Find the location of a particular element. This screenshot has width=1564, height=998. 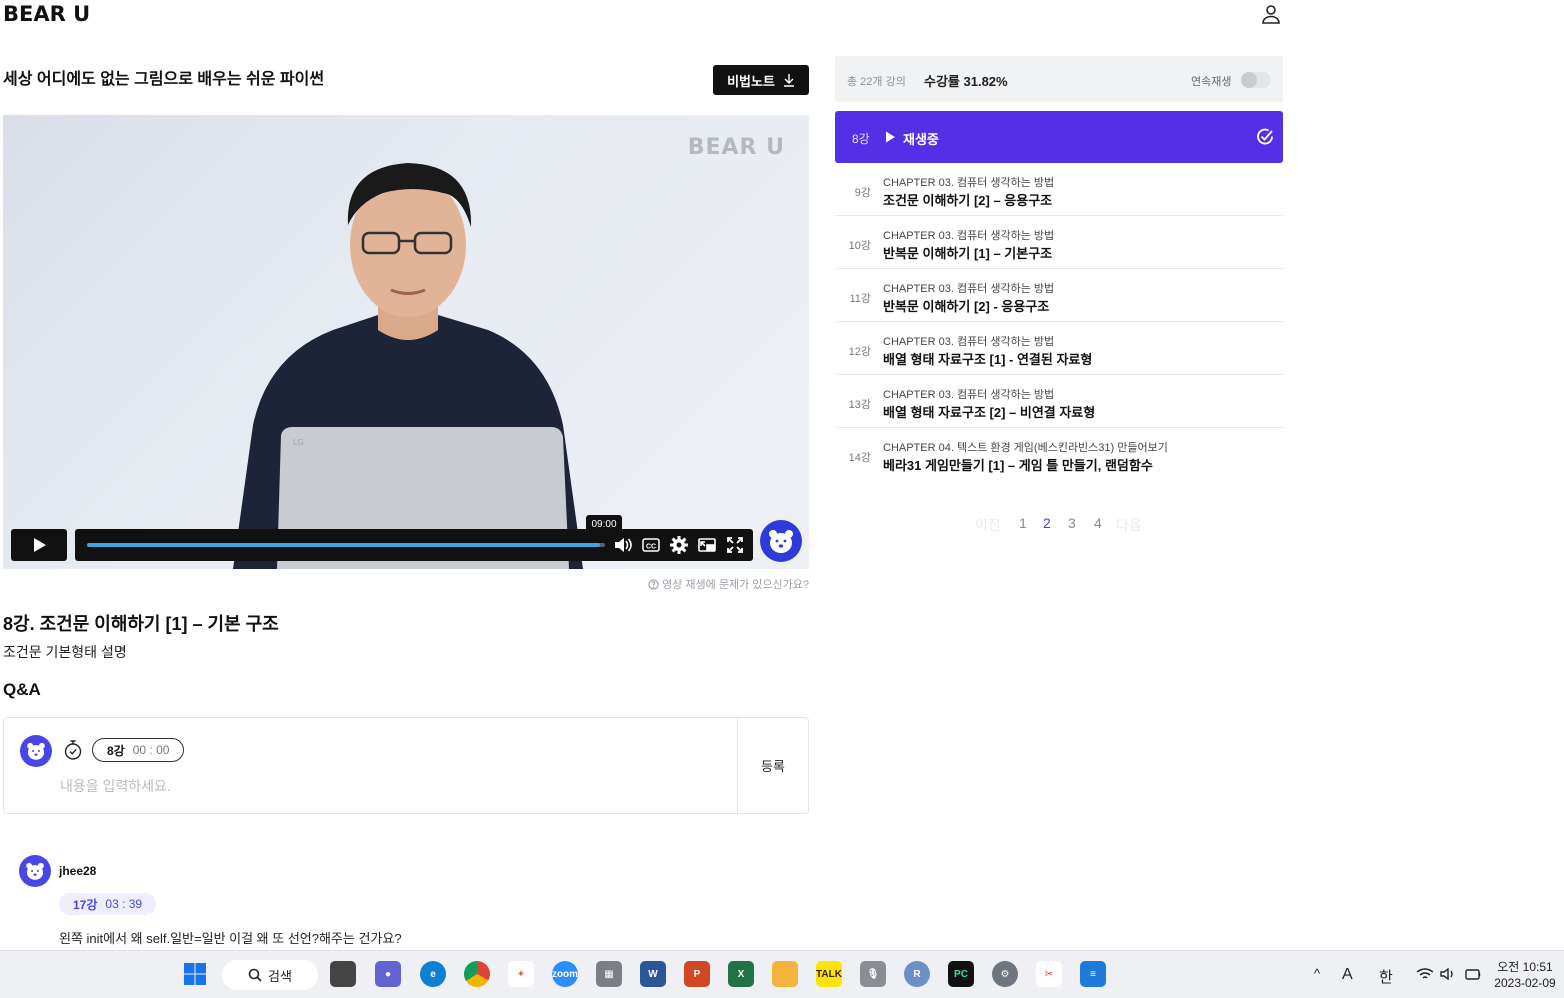

progress-fill is located at coordinates (343, 545).